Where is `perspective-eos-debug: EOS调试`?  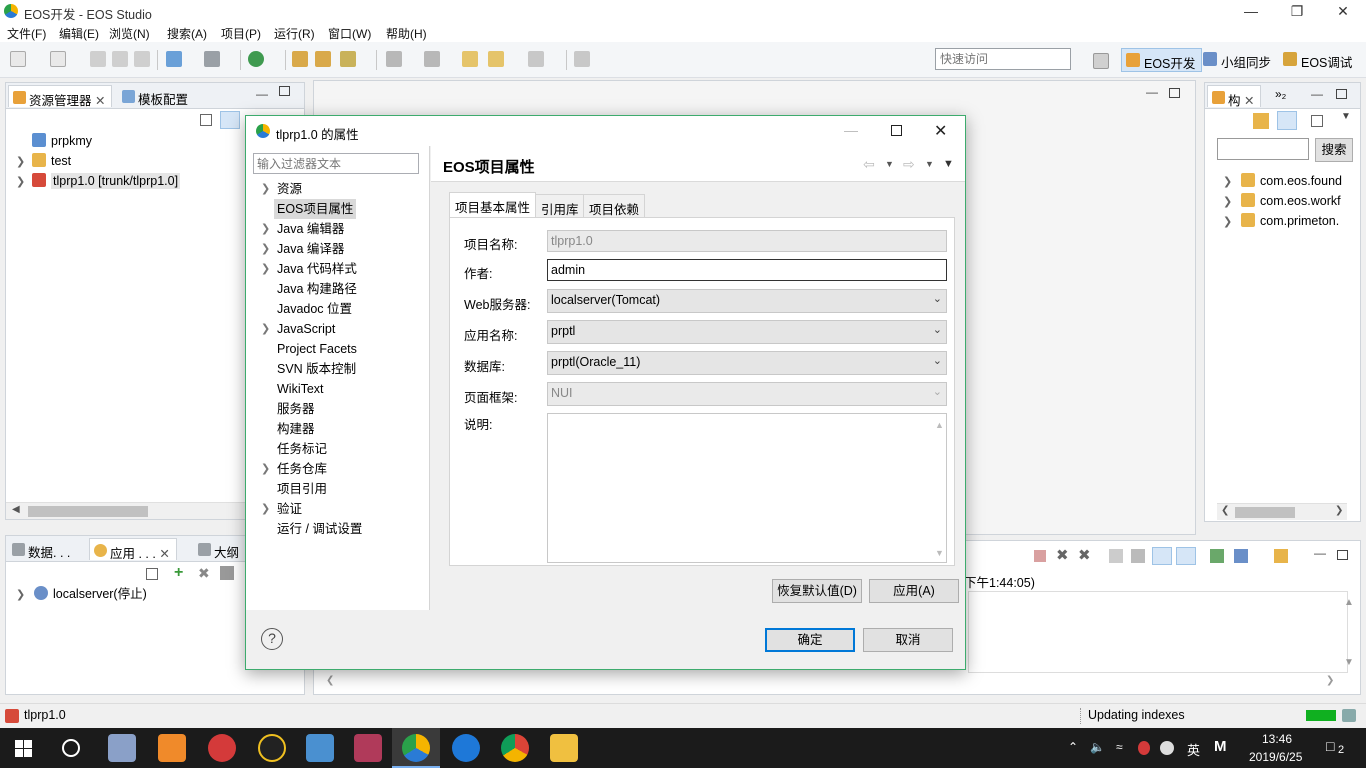
perspective-eos-debug: EOS调试 is located at coordinates (1318, 60).